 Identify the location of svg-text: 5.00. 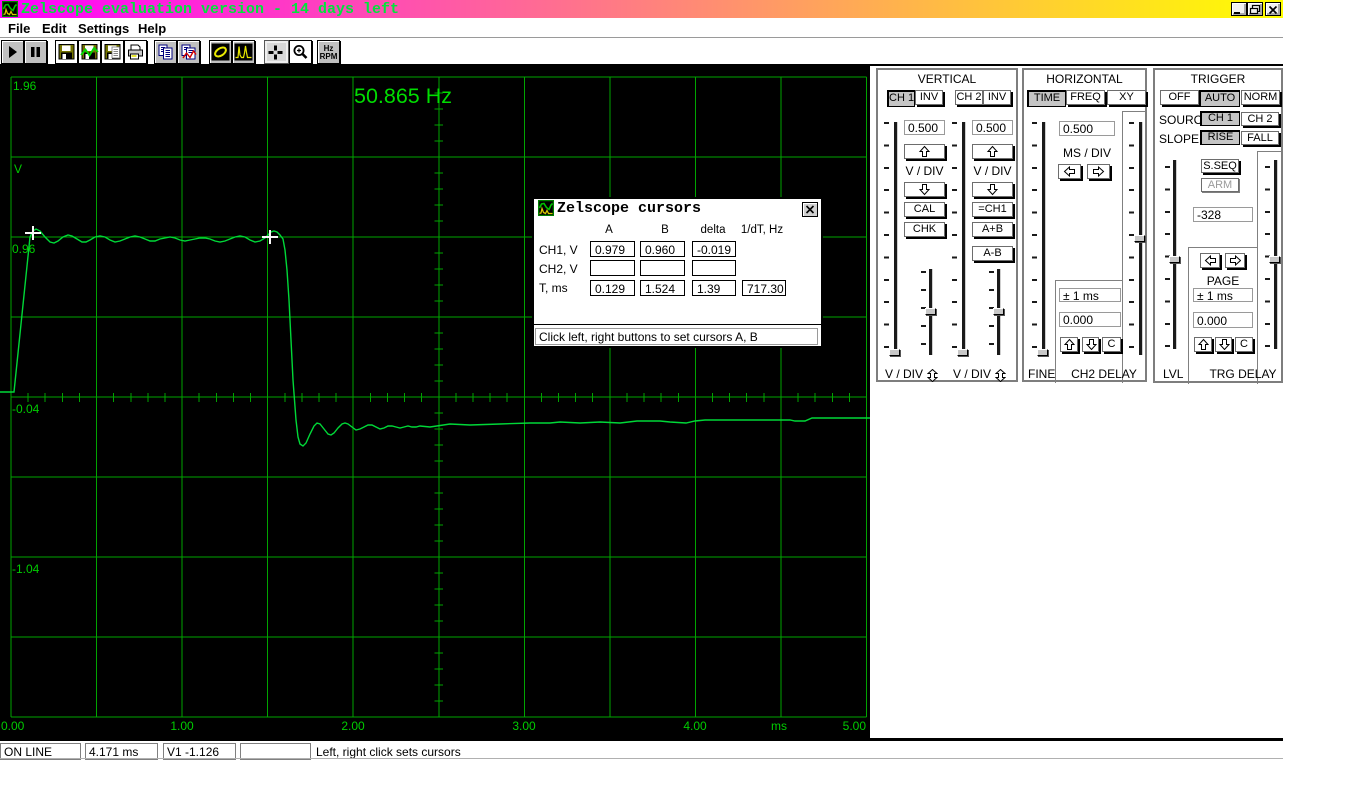
(855, 726).